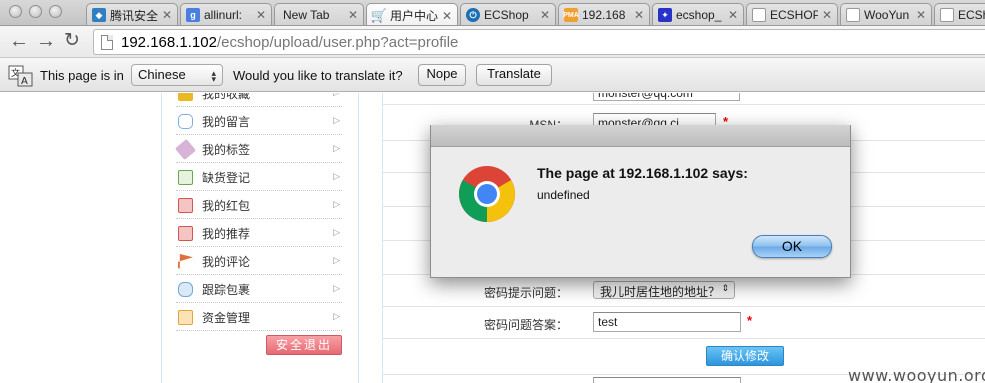 This screenshot has height=383, width=985. Describe the element at coordinates (226, 317) in the screenshot. I see `sidebar-item-label: 资金管理` at that location.